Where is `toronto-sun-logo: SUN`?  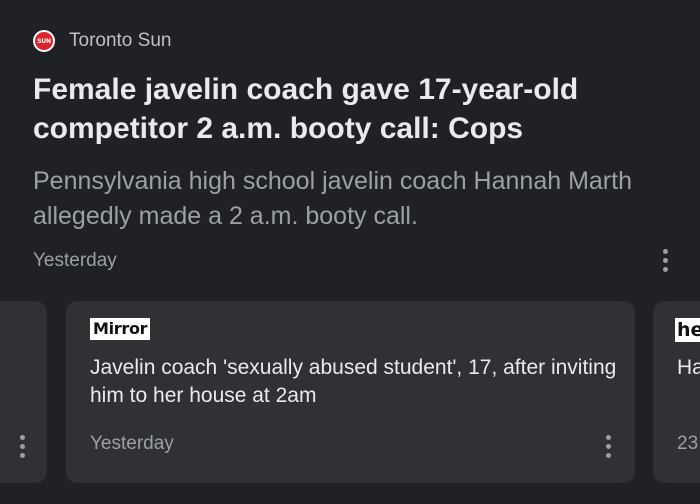 toronto-sun-logo: SUN is located at coordinates (44, 41).